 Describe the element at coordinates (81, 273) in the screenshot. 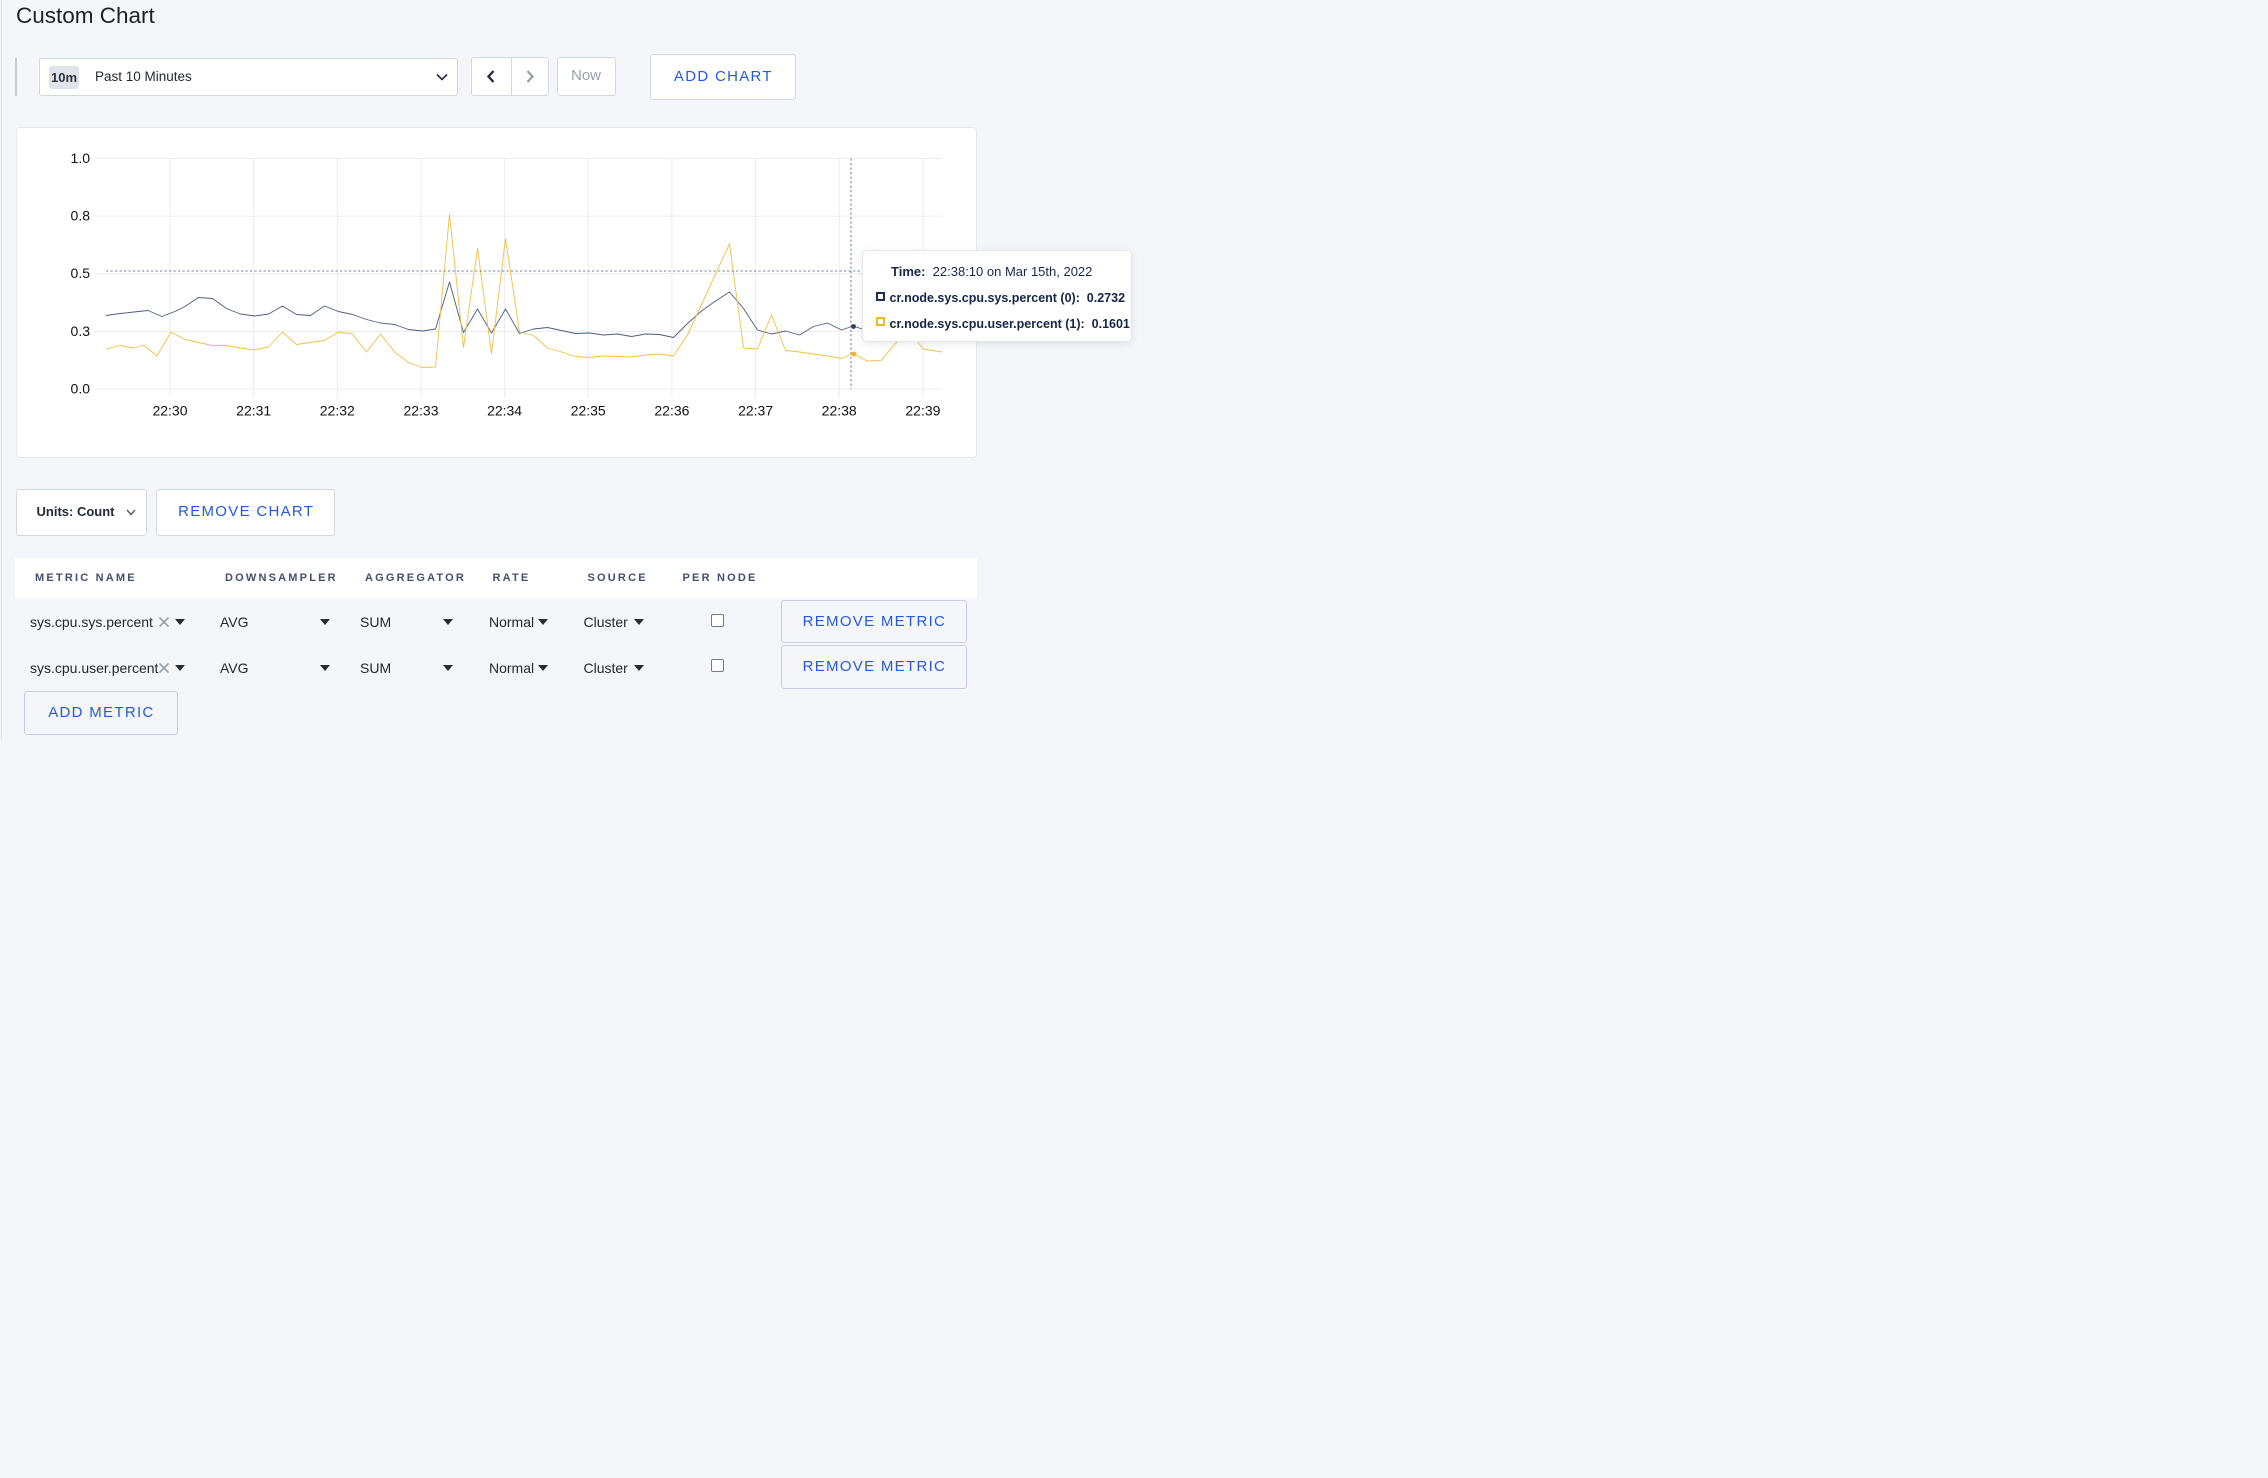

I see `svg-text: 0.5` at that location.